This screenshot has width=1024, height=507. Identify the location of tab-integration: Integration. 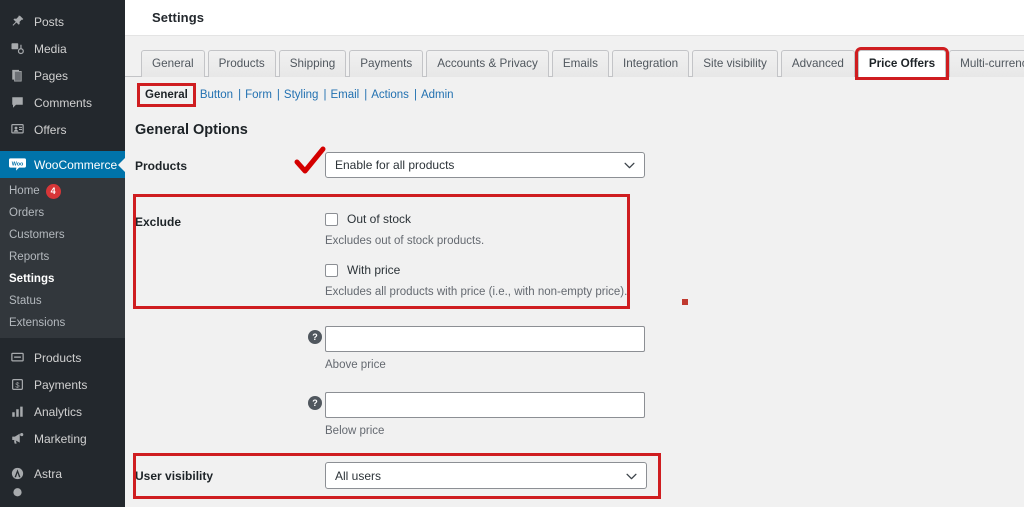
(650, 63).